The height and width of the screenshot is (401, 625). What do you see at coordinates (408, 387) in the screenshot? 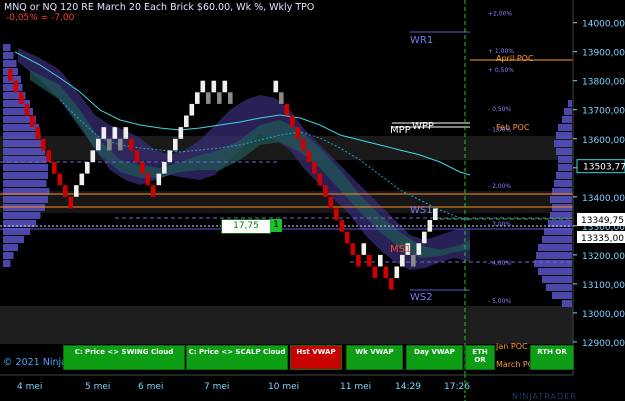
I see `x-tick-label: 14:29` at bounding box center [408, 387].